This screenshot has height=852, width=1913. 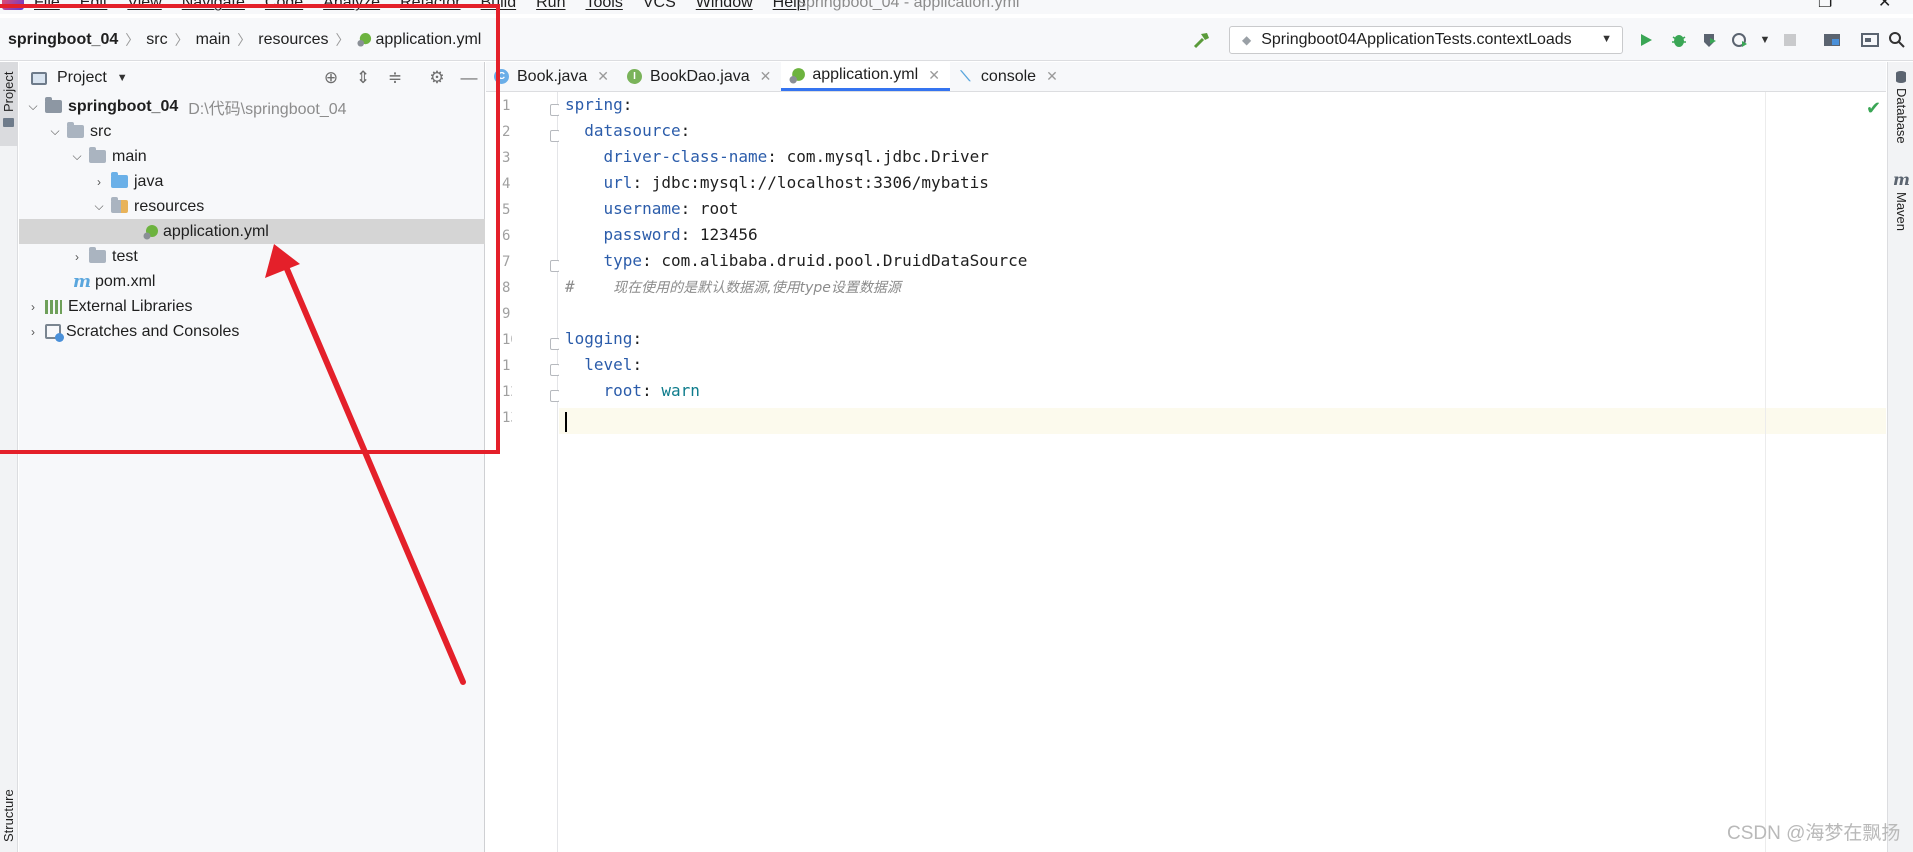 What do you see at coordinates (685, 156) in the screenshot?
I see `yaml-key: driver-class-name` at bounding box center [685, 156].